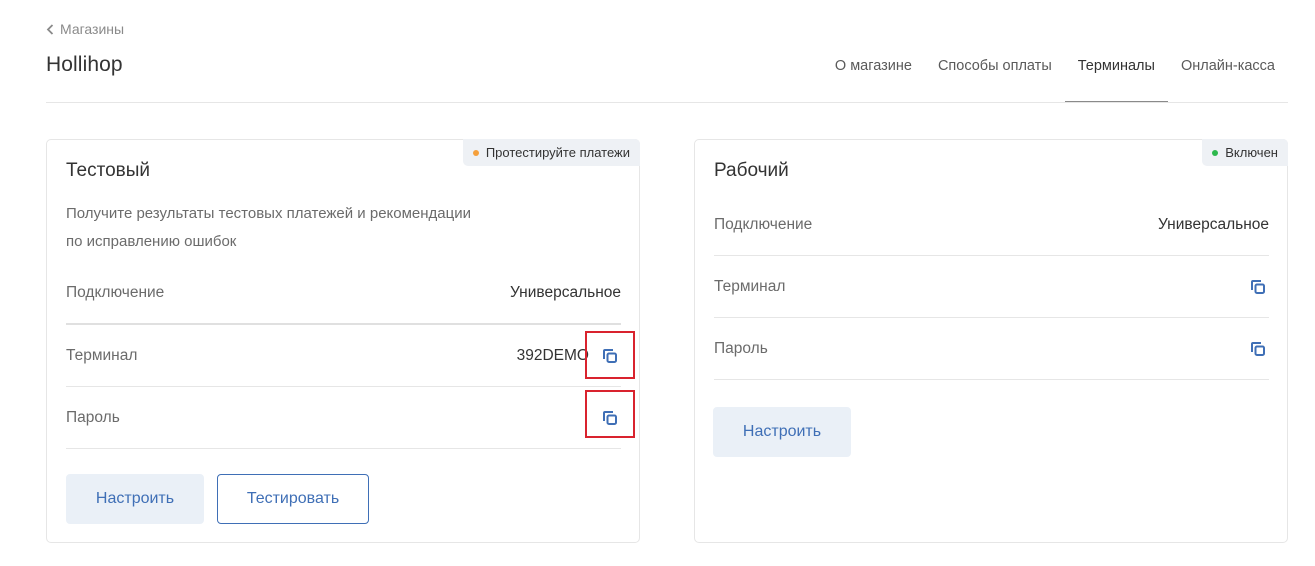 The width and height of the screenshot is (1315, 566). I want to click on copy-password-button, so click(1258, 349).